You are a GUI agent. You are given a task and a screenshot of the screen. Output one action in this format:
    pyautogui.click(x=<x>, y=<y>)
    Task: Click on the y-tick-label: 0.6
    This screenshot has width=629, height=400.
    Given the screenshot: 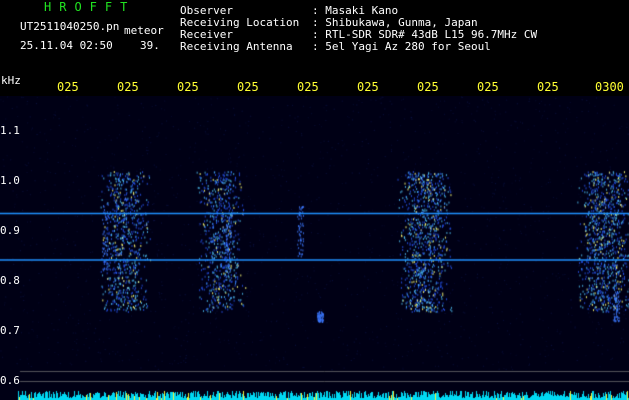 What is the action you would take?
    pyautogui.click(x=10, y=380)
    